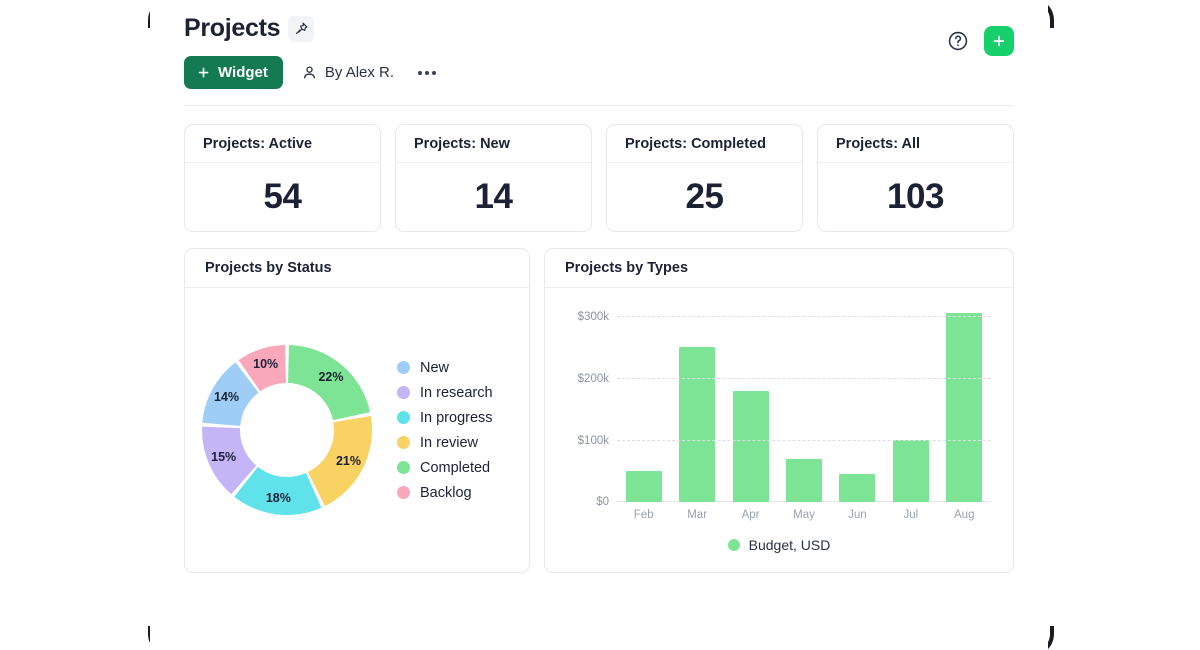 This screenshot has height=650, width=1200. What do you see at coordinates (449, 442) in the screenshot?
I see `legend-label: In review` at bounding box center [449, 442].